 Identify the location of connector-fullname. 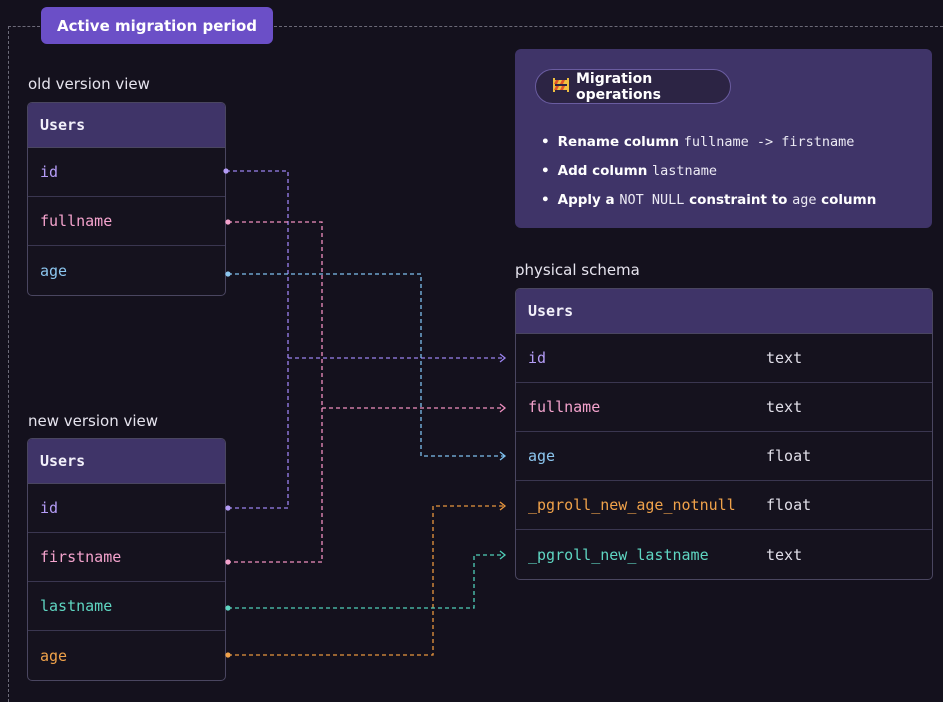
(366, 392).